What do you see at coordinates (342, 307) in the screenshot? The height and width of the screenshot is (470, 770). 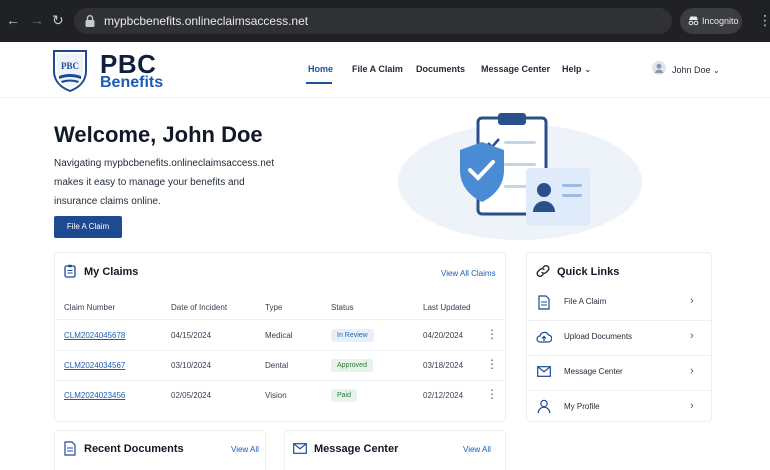 I see `col-status: Status` at bounding box center [342, 307].